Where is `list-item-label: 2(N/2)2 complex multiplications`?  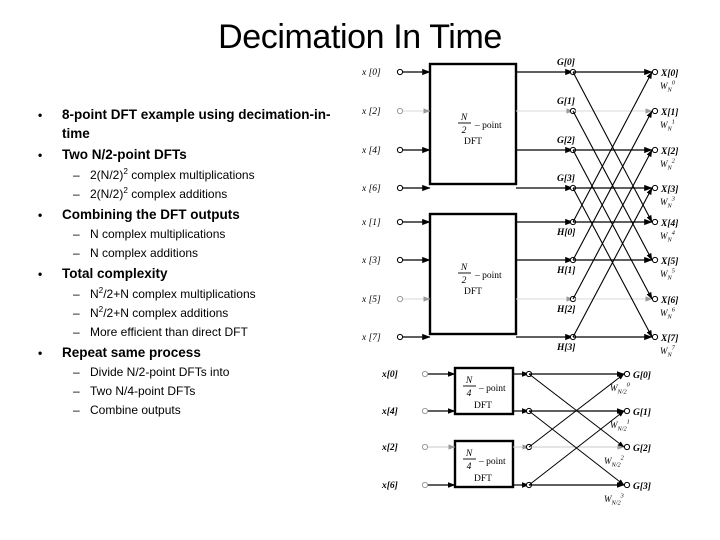
list-item-label: 2(N/2)2 complex multiplications is located at coordinates (172, 174).